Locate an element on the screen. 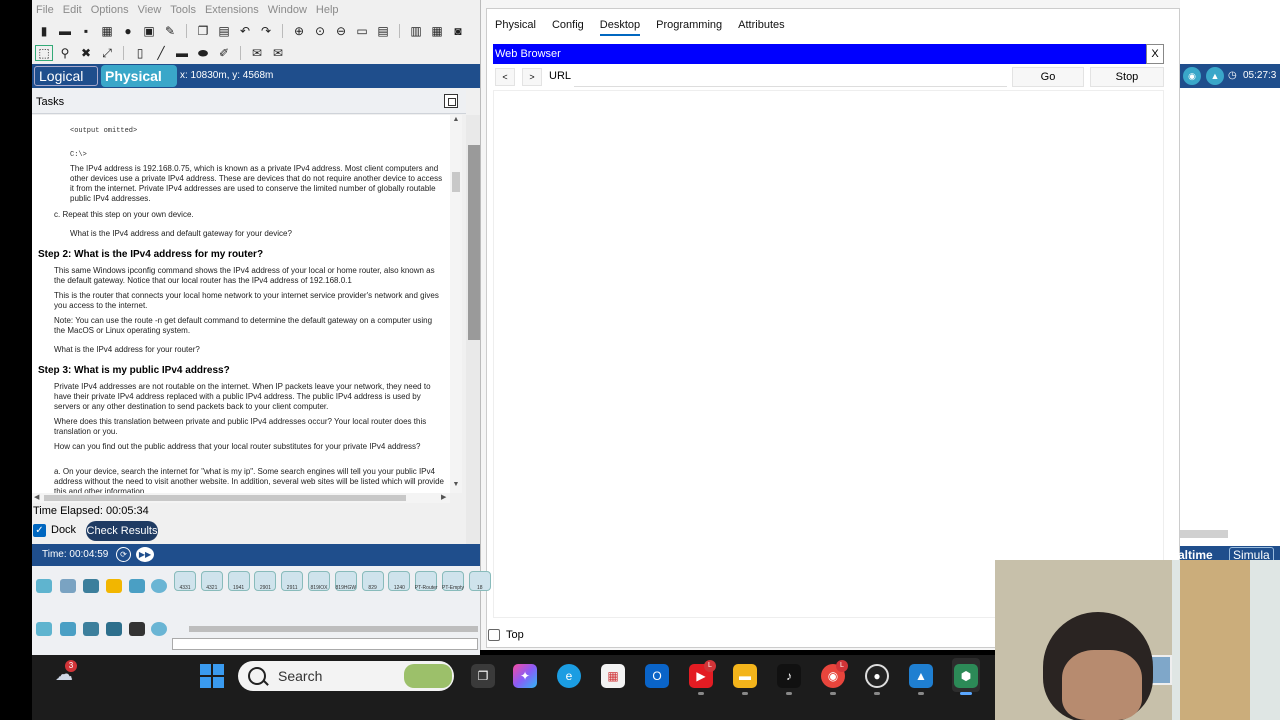 This screenshot has height=720, width=1280. copy-icon: ❐ is located at coordinates (203, 31).